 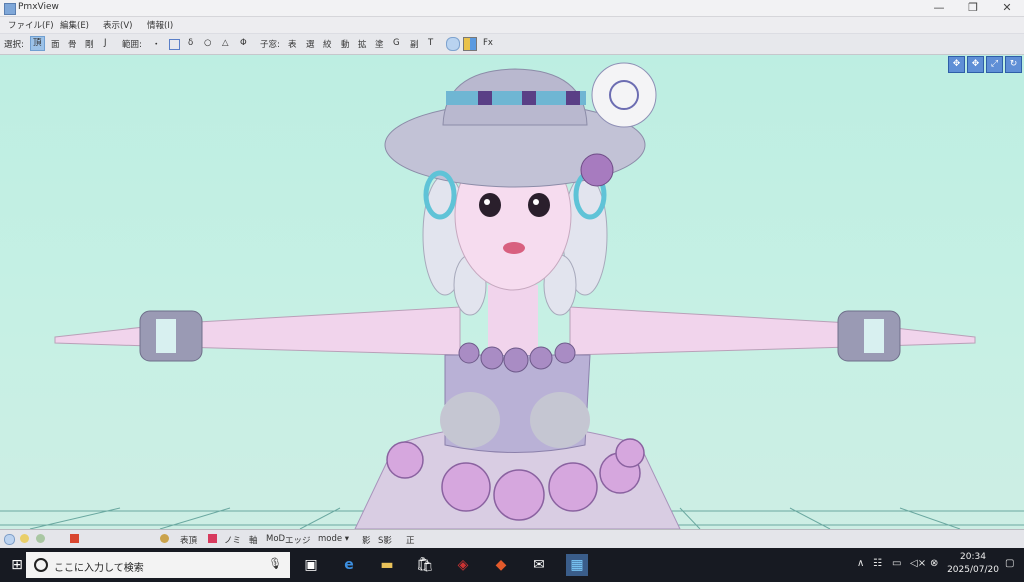 I want to click on taskbar-search: ここに入力して検索 🎙, so click(x=158, y=565).